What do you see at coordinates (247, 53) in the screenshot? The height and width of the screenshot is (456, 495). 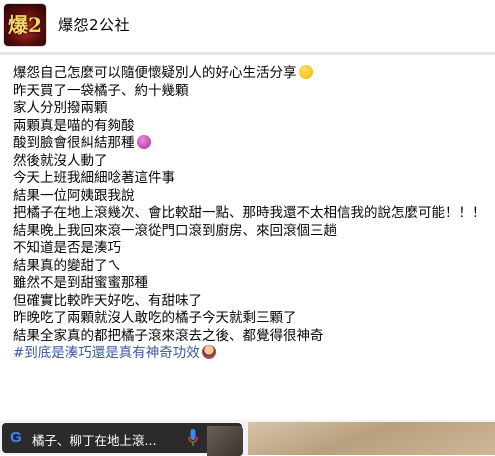 I see `header-divider` at bounding box center [247, 53].